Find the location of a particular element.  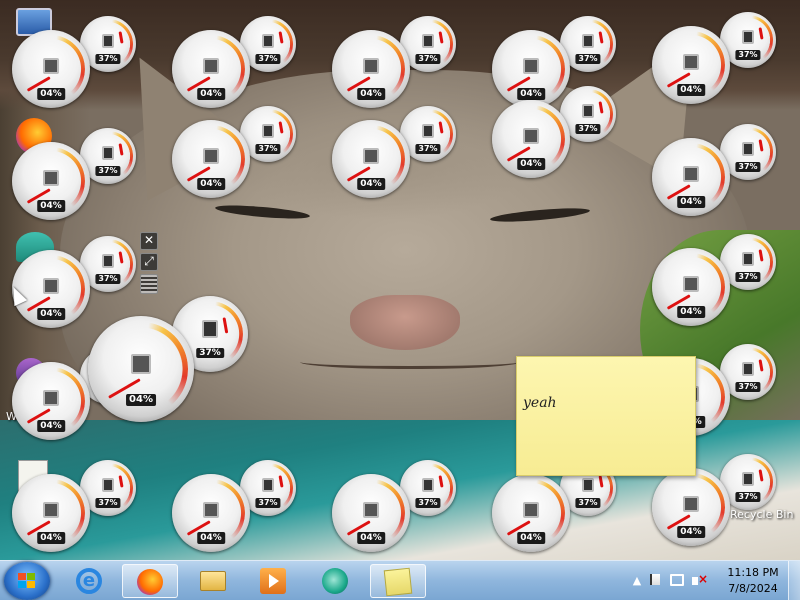

taskbar-internet-explorer-button: e is located at coordinates (90, 581).